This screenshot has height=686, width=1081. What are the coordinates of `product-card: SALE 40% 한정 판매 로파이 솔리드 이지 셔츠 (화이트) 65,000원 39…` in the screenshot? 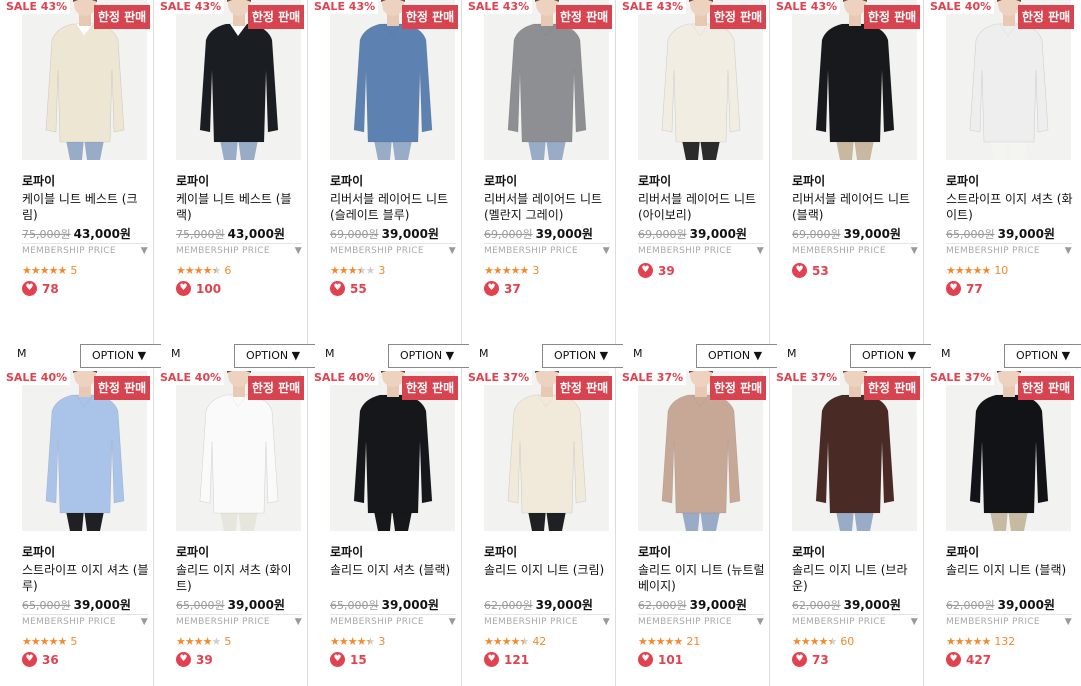 It's located at (231, 528).